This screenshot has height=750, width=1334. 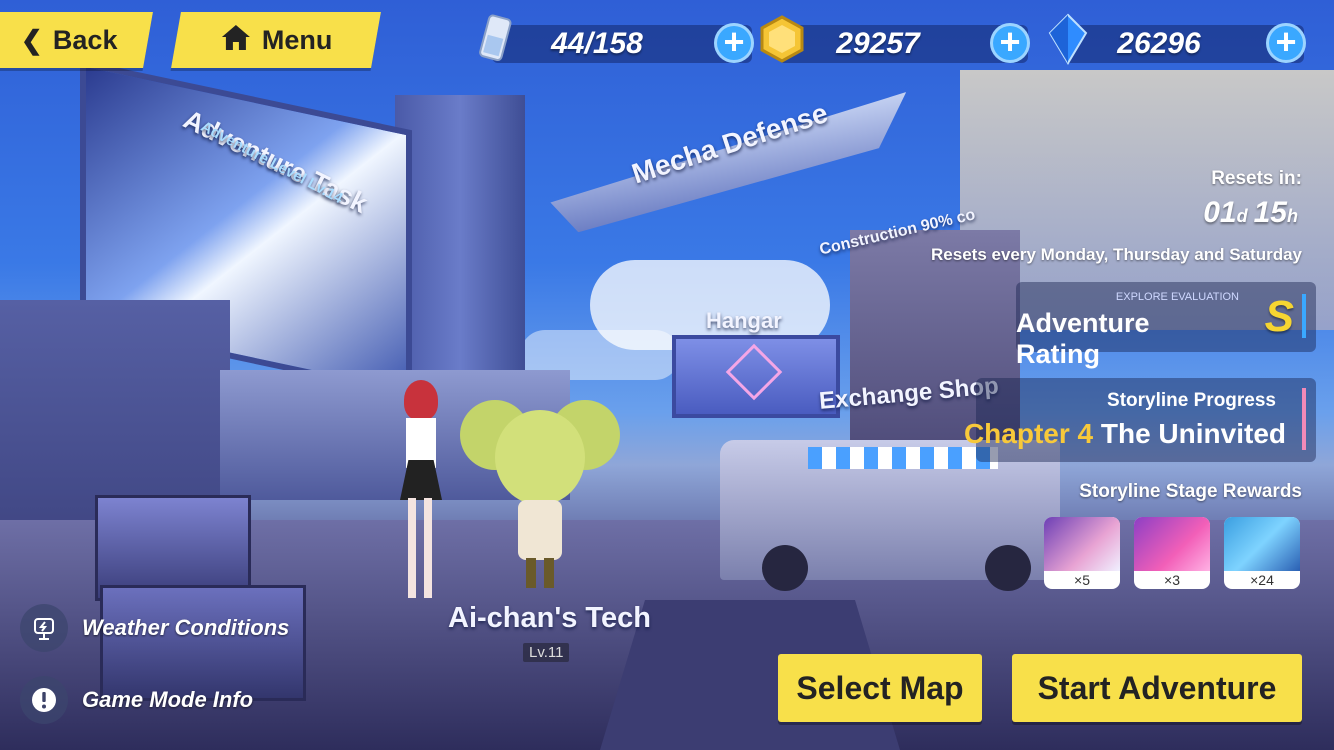 What do you see at coordinates (31, 39) in the screenshot?
I see `chevron-left-icon: ❮` at bounding box center [31, 39].